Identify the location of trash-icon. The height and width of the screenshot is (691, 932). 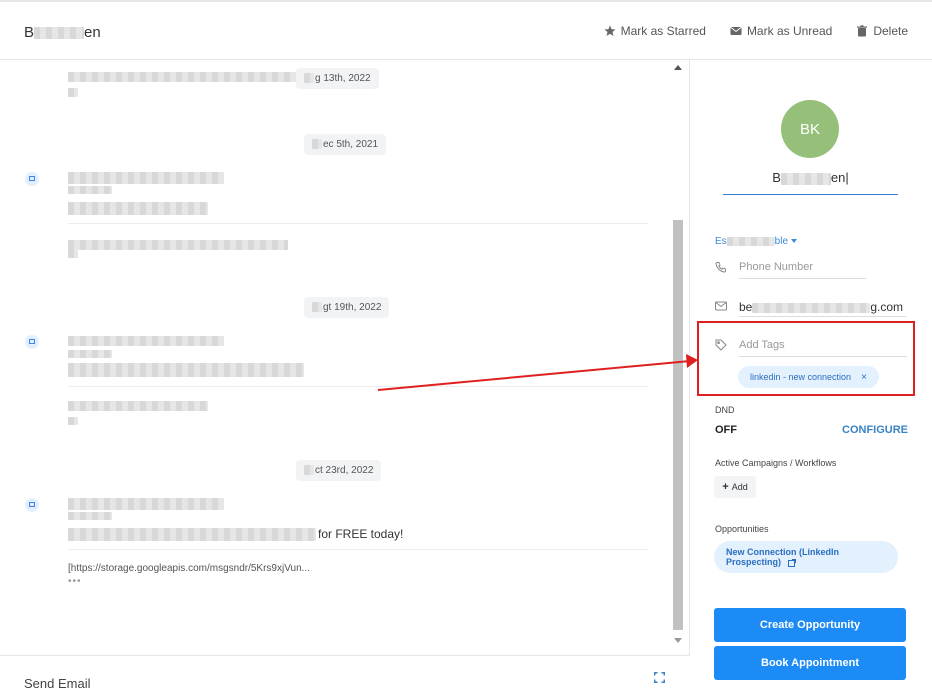
(862, 31).